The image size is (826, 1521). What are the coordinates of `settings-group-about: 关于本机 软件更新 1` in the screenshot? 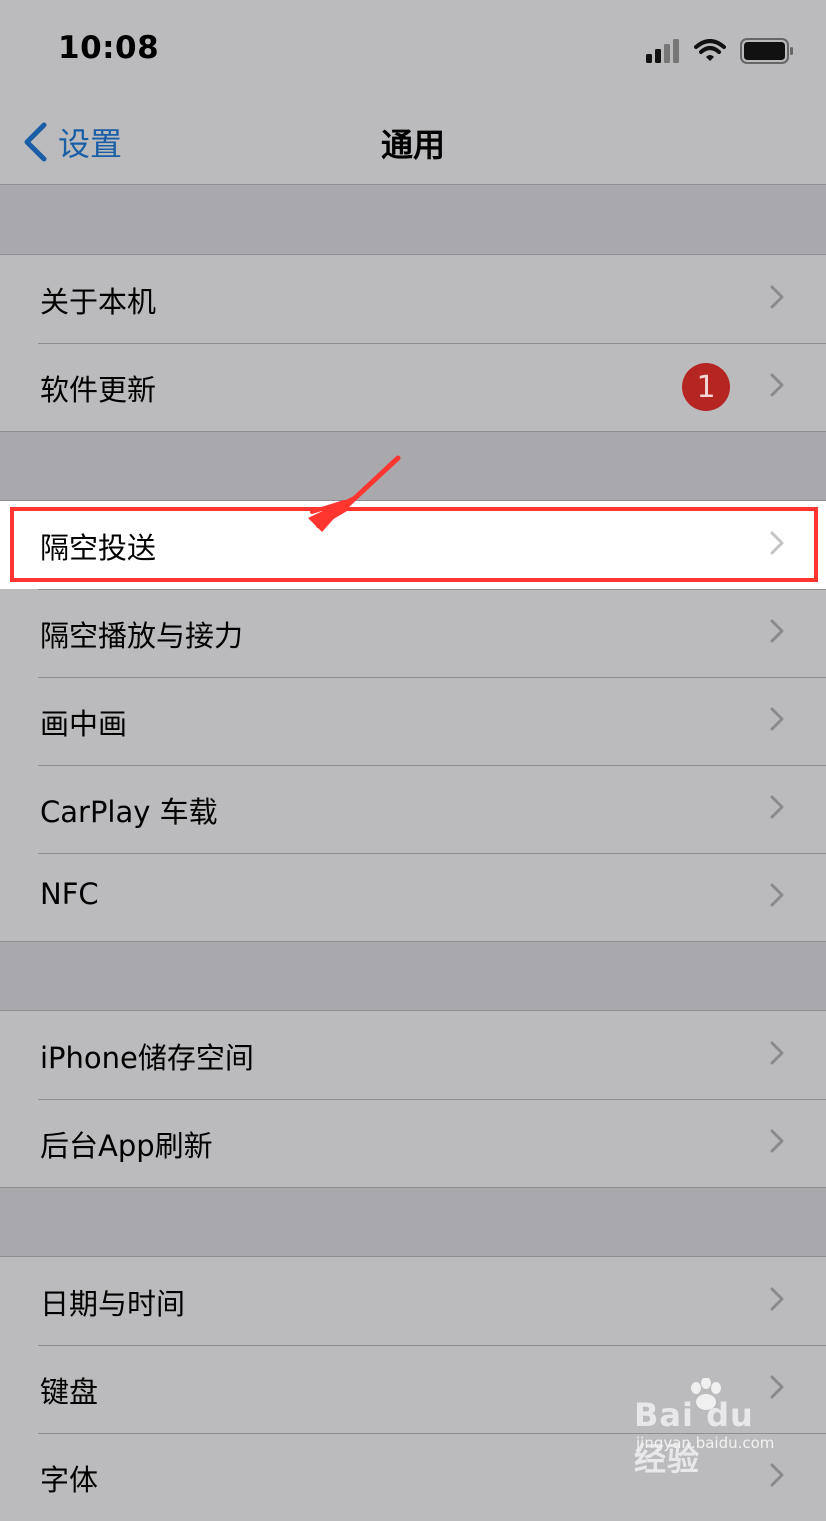 It's located at (413, 343).